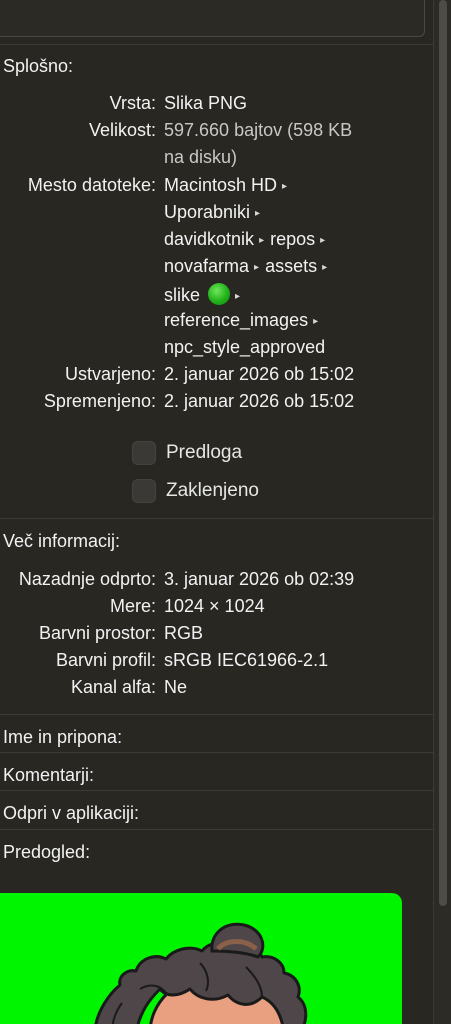  Describe the element at coordinates (246, 660) in the screenshot. I see `color-profile-value: sRGB IEC61966-2.1` at that location.